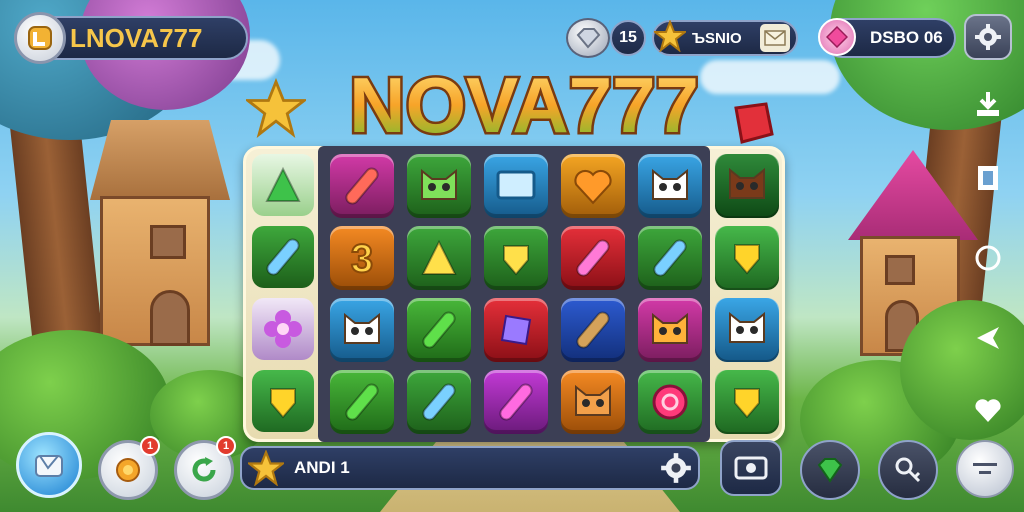  I want to click on floating-gem-icon, so click(751, 123).